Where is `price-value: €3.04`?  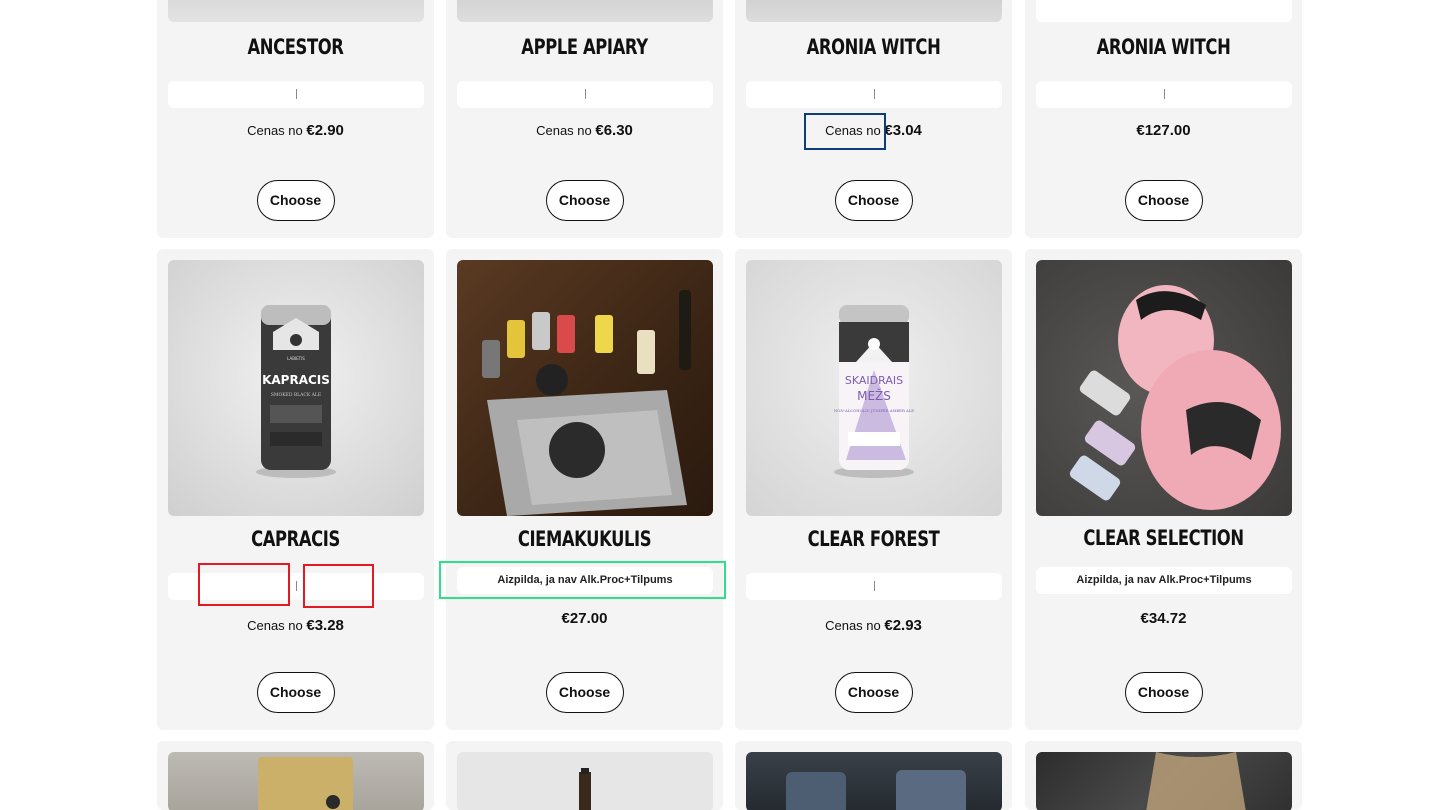 price-value: €3.04 is located at coordinates (903, 130).